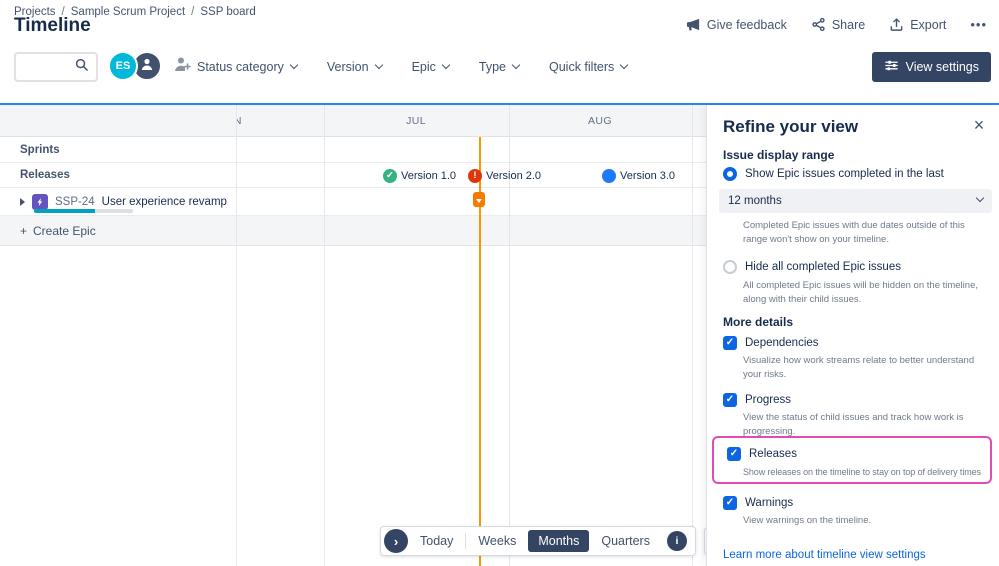 This screenshot has width=999, height=566. What do you see at coordinates (492, 67) in the screenshot?
I see `filter-label: Type` at bounding box center [492, 67].